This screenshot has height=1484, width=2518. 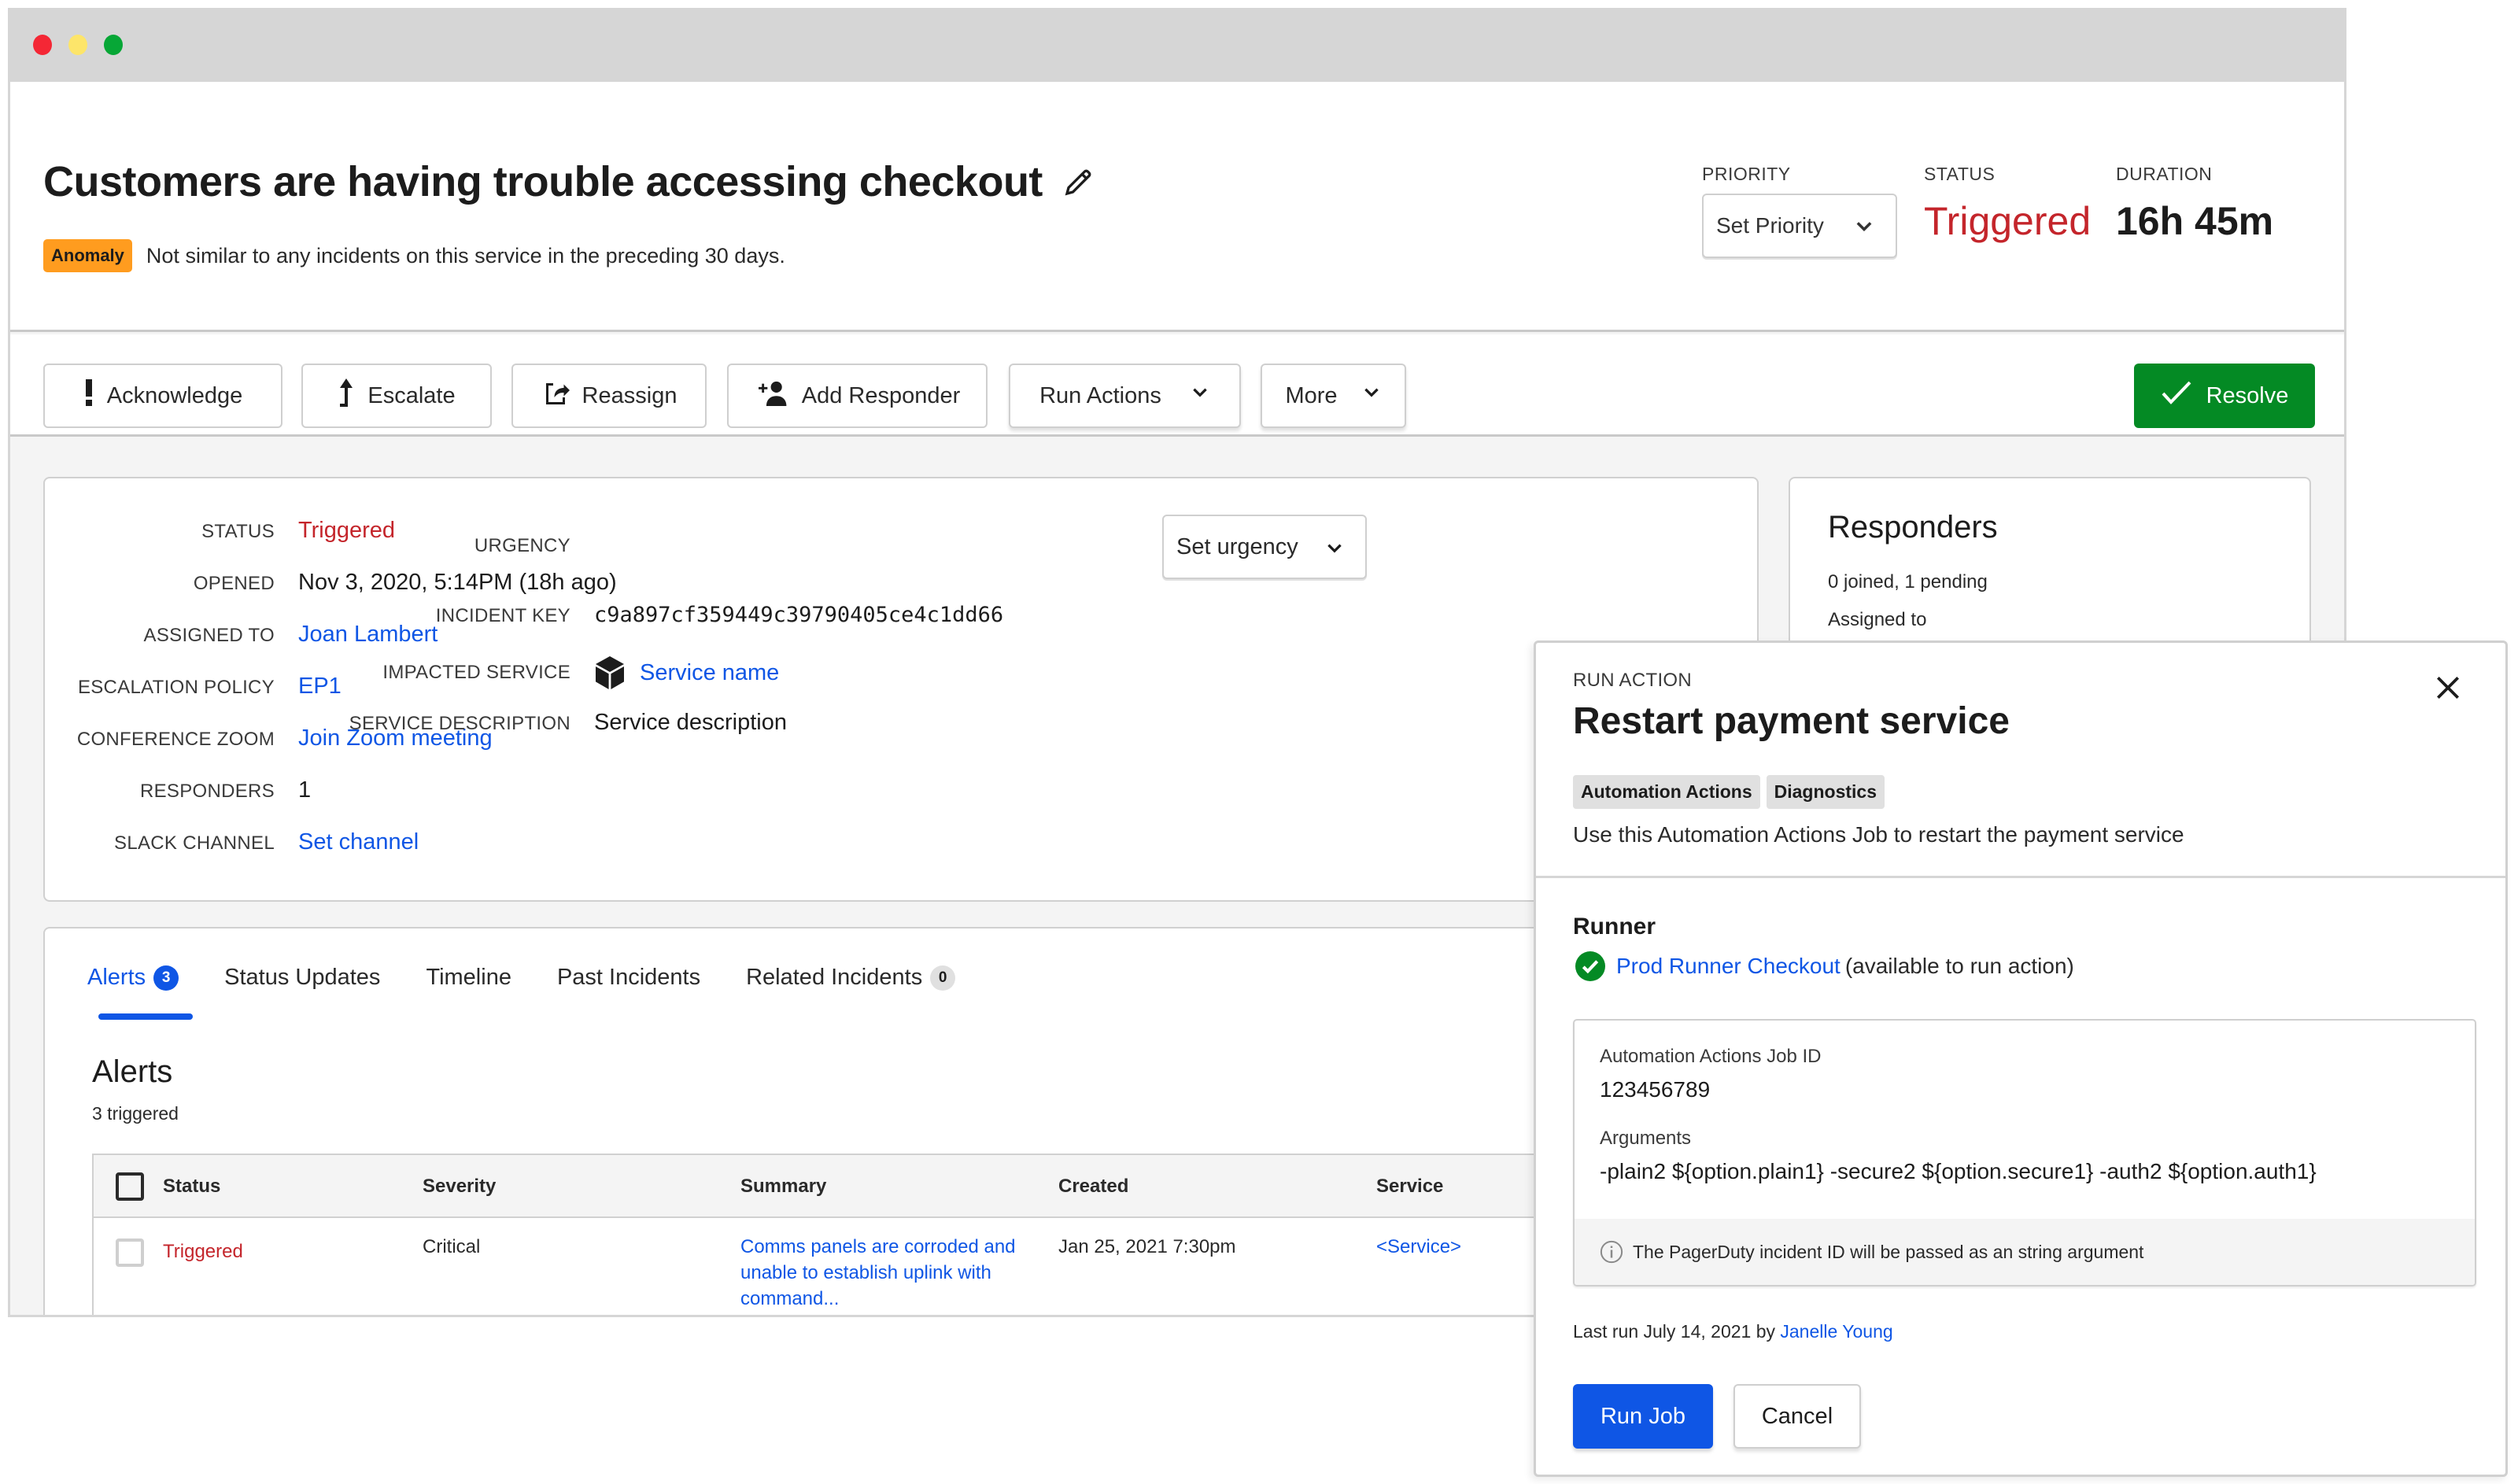 What do you see at coordinates (1791, 721) in the screenshot?
I see `run-action-title: Restart payment service` at bounding box center [1791, 721].